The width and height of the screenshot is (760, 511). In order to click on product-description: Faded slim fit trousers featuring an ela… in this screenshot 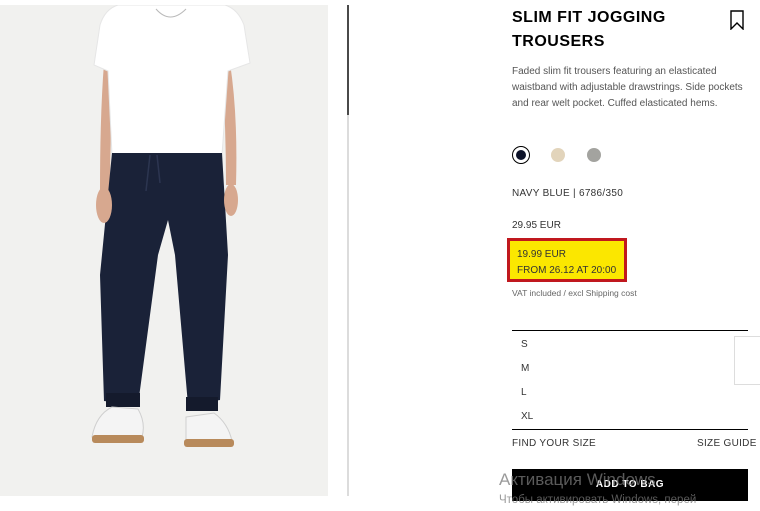, I will do `click(627, 87)`.